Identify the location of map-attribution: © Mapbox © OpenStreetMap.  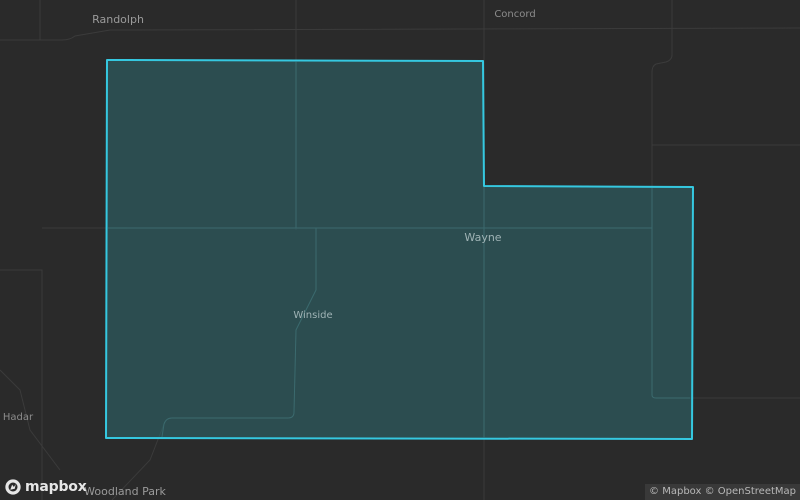
(722, 492).